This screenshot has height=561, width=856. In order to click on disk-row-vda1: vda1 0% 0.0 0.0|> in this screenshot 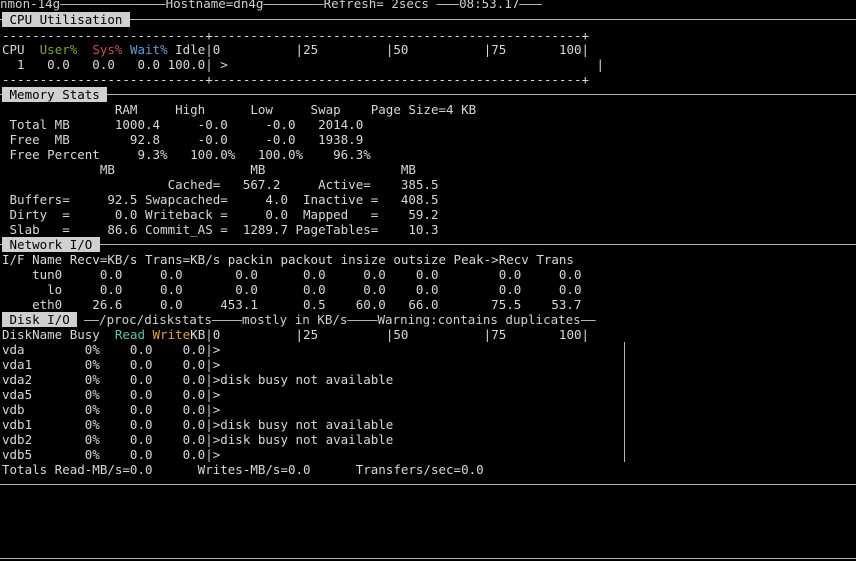, I will do `click(111, 364)`.